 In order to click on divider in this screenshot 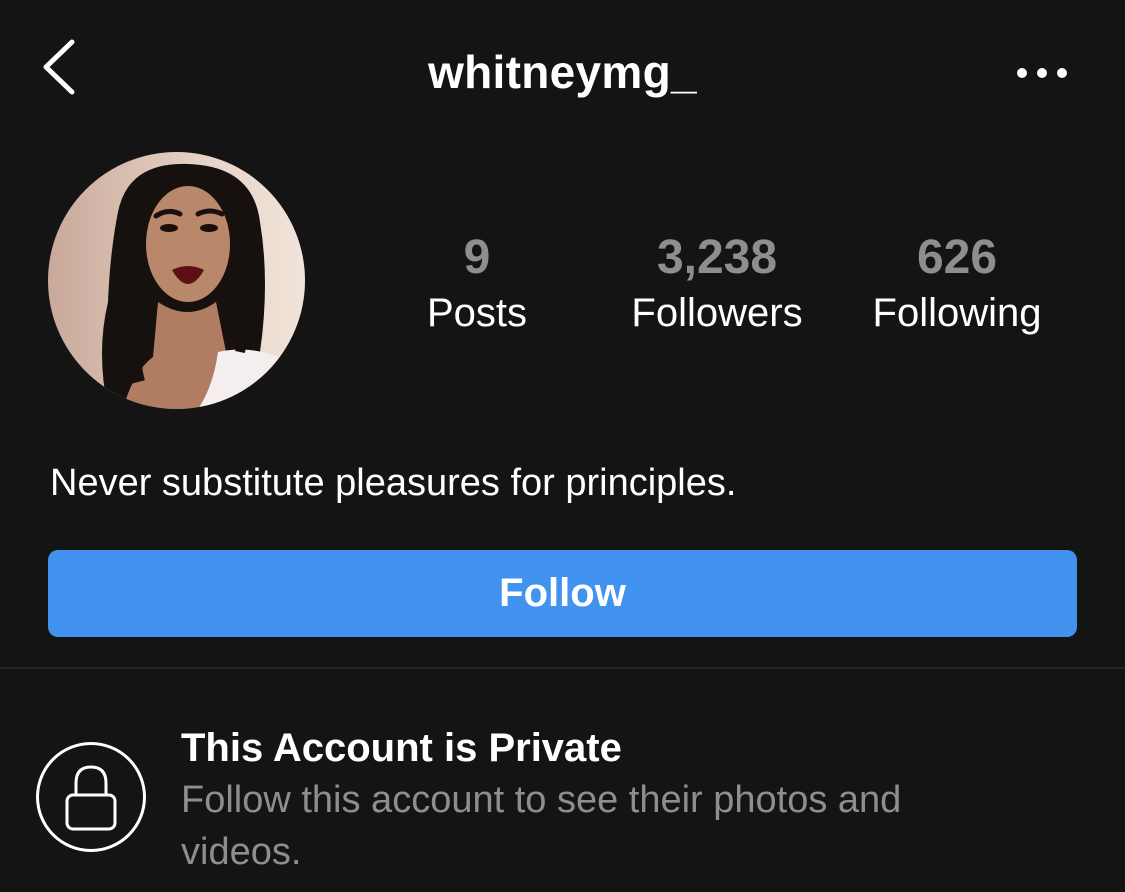, I will do `click(562, 668)`.